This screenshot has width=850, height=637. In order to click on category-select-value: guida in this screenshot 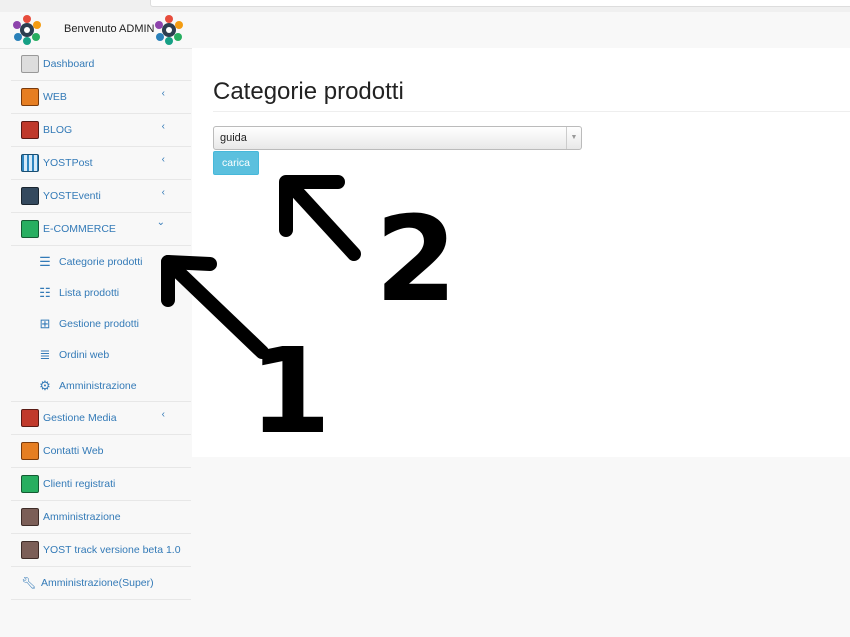, I will do `click(233, 138)`.